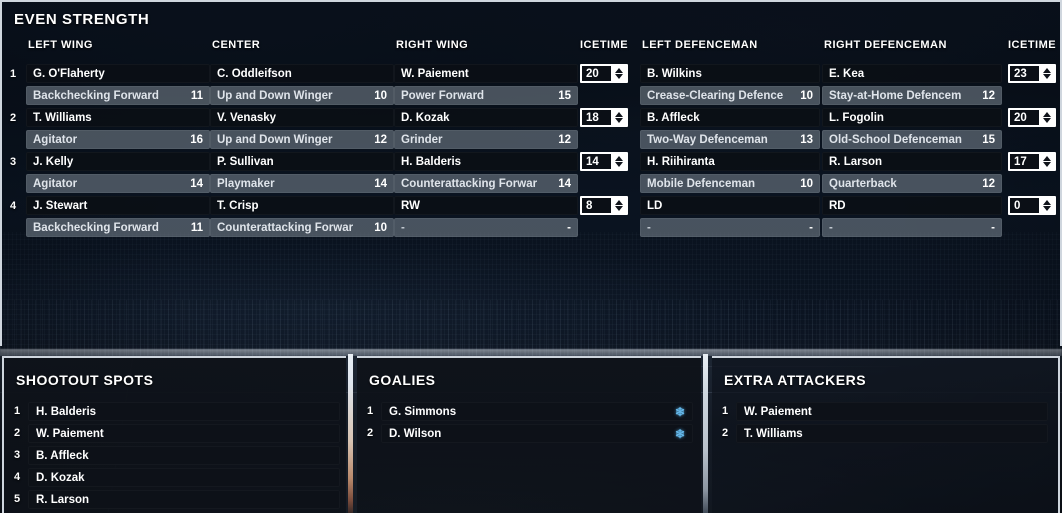 This screenshot has width=1062, height=513. What do you see at coordinates (17, 477) in the screenshot?
I see `shootout-spot-index: 4` at bounding box center [17, 477].